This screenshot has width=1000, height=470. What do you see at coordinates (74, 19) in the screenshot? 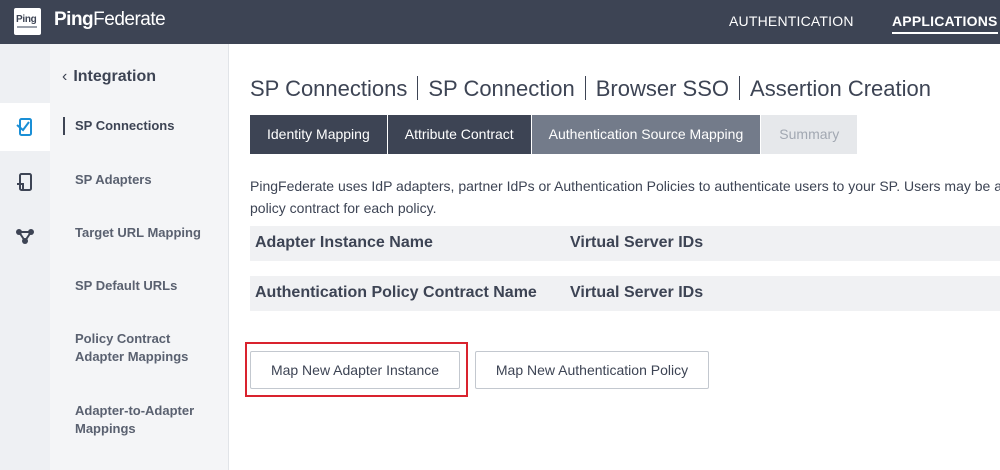
I see `brand-prefix: Ping` at bounding box center [74, 19].